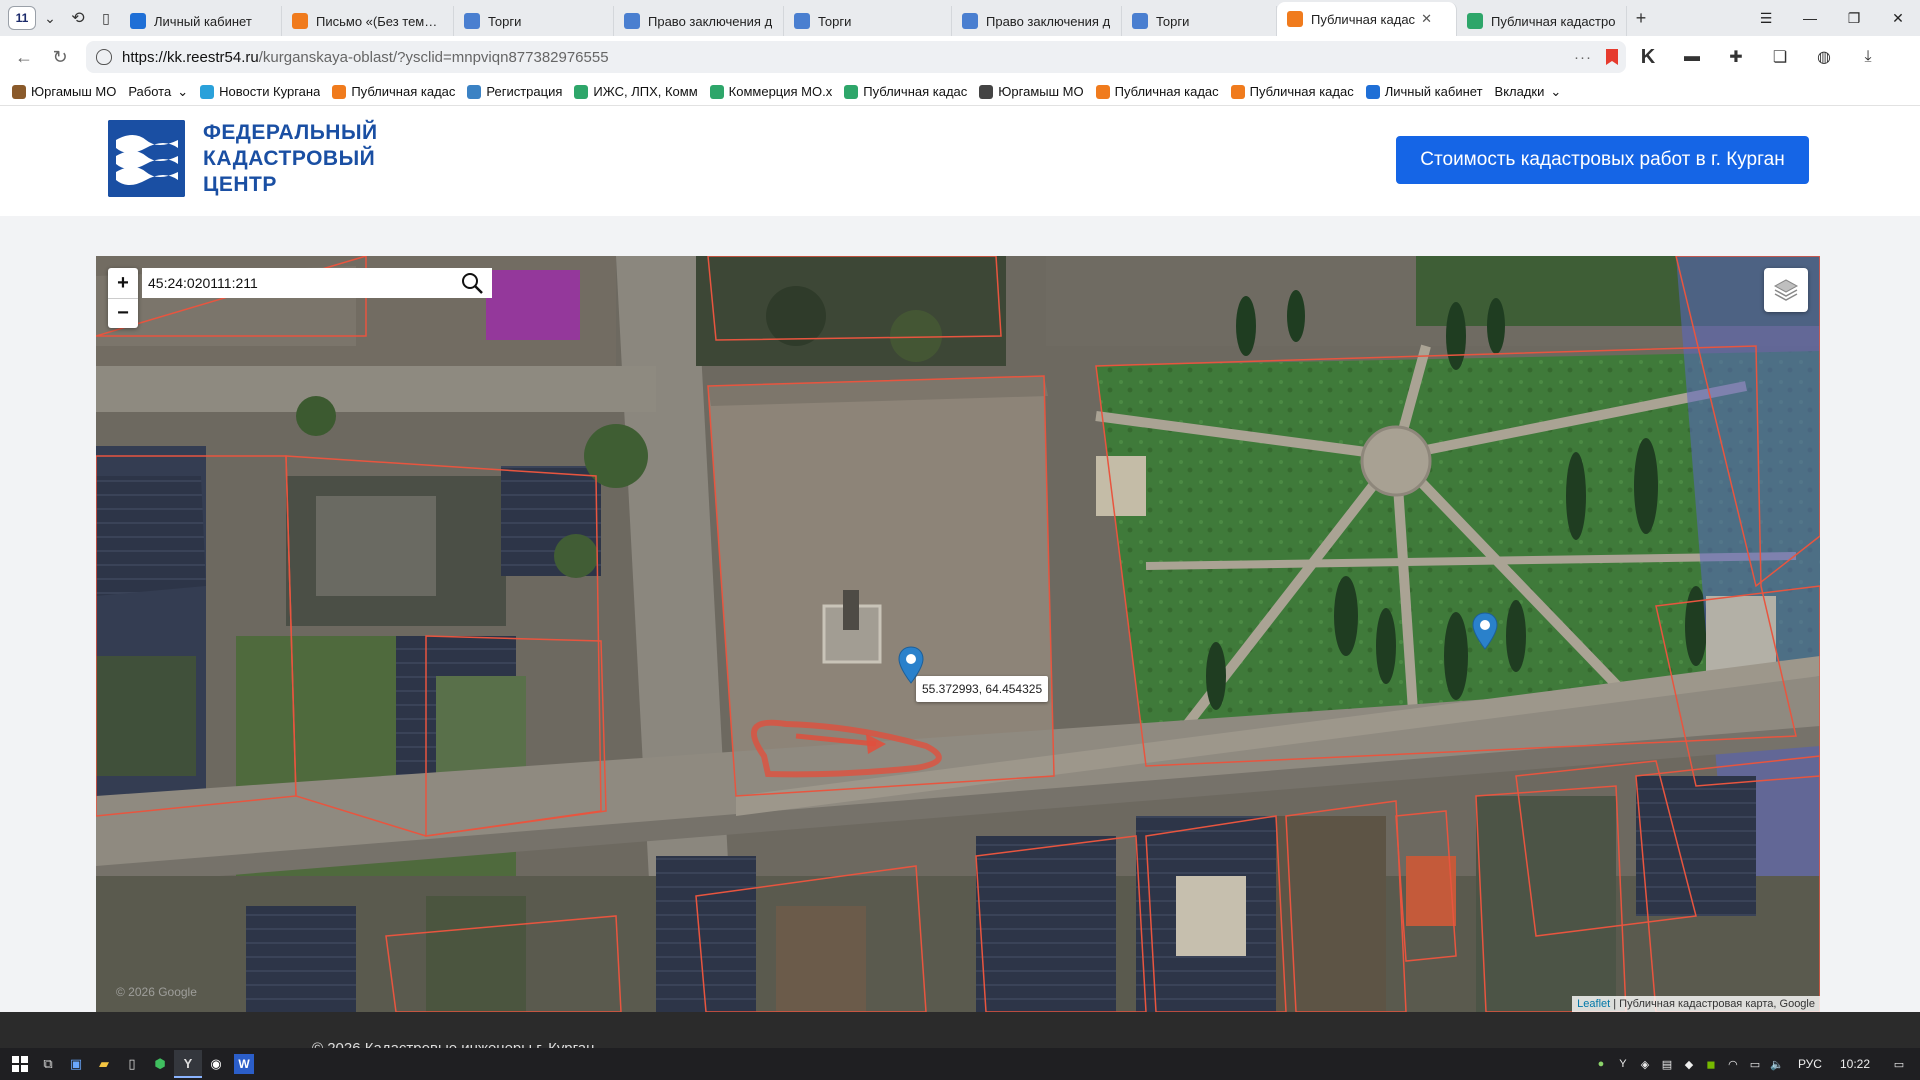 The image size is (1920, 1080). Describe the element at coordinates (1583, 57) in the screenshot. I see `more-dots-icon: ···` at that location.